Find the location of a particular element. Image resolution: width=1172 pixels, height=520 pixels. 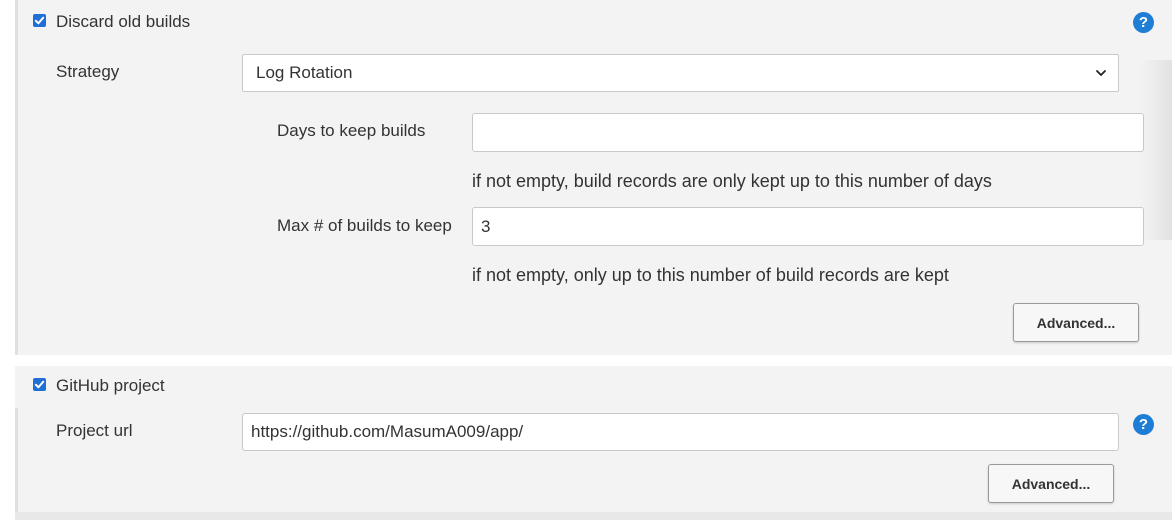

days-to-keep-label: Days to keep builds is located at coordinates (351, 130).